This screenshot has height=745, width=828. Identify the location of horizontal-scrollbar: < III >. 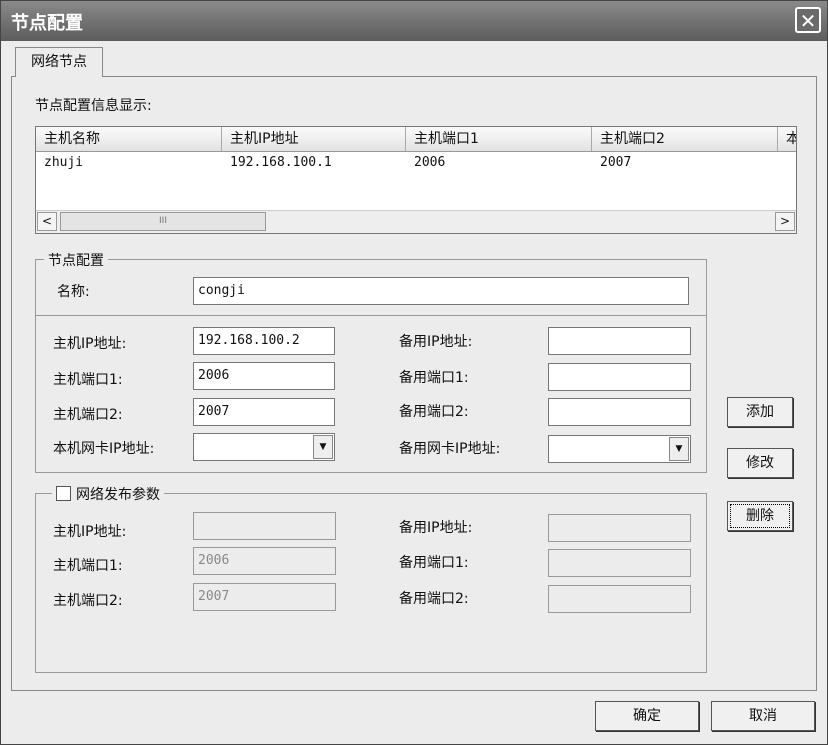
(416, 221).